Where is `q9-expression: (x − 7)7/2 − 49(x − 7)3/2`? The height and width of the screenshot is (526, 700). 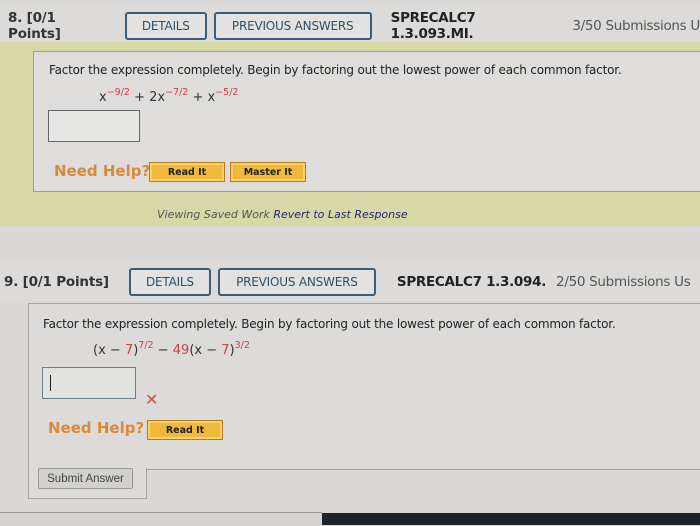 q9-expression: (x − 7)7/2 − 49(x − 7)3/2 is located at coordinates (171, 349).